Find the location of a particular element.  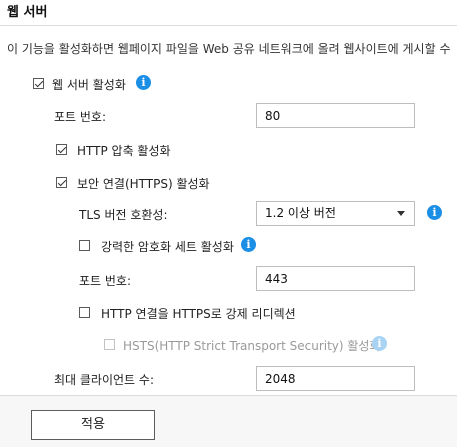

http-compression-checkbox is located at coordinates (61, 149).